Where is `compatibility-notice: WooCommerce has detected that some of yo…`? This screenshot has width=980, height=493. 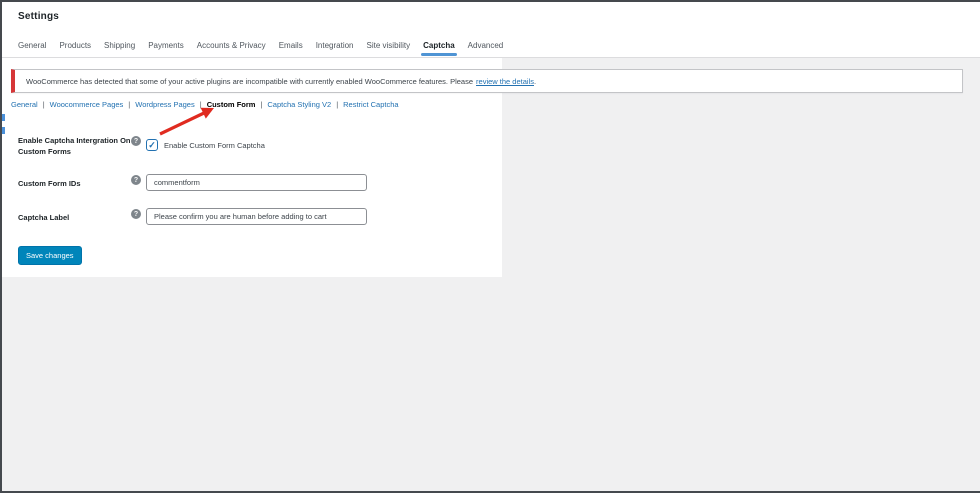
compatibility-notice: WooCommerce has detected that some of yo… is located at coordinates (487, 81).